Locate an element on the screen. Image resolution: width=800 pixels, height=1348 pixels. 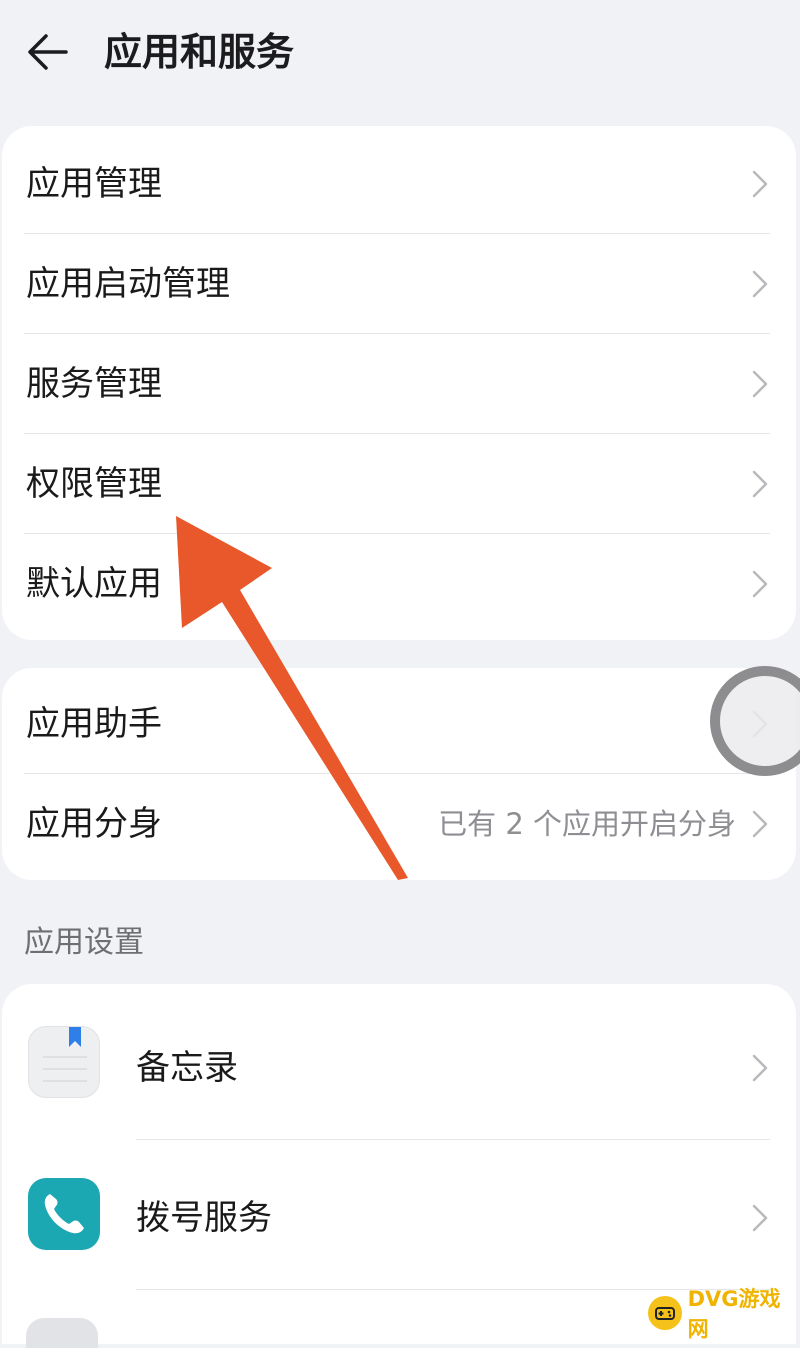
row-service-management: 服务管理 is located at coordinates (399, 384).